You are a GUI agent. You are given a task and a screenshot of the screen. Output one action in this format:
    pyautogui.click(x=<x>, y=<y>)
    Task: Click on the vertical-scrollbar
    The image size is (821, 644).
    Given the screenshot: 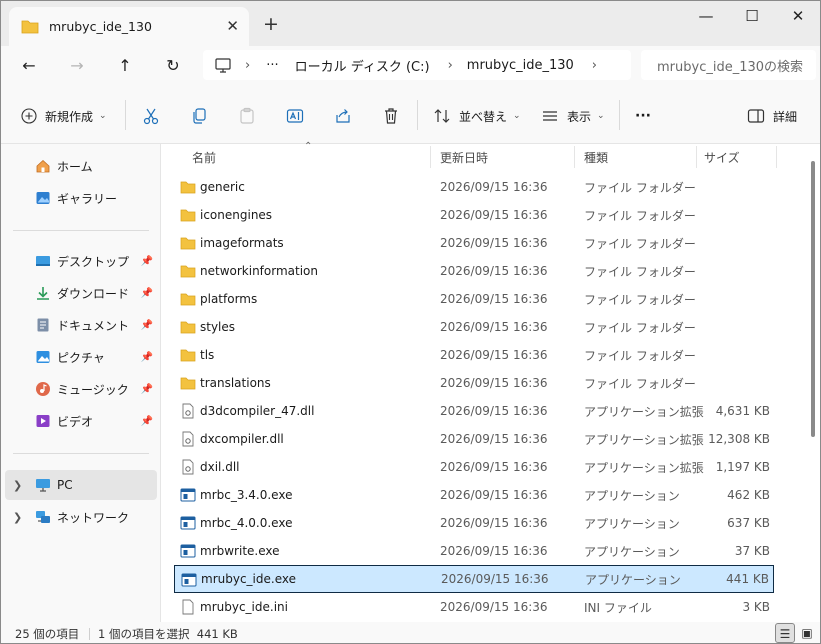 What is the action you would take?
    pyautogui.click(x=813, y=299)
    